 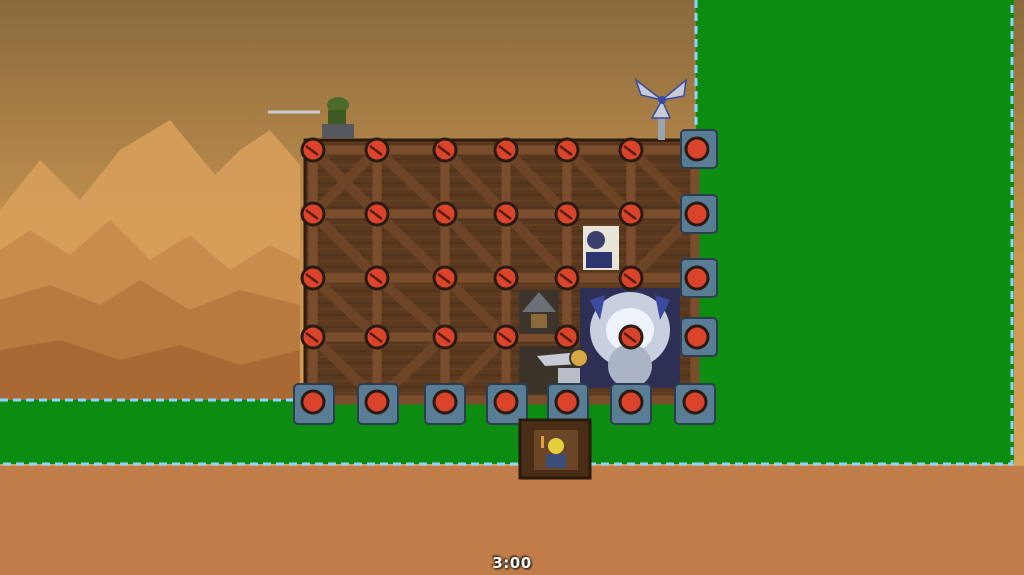 What do you see at coordinates (601, 248) in the screenshot?
I see `cannon-weapon-icon` at bounding box center [601, 248].